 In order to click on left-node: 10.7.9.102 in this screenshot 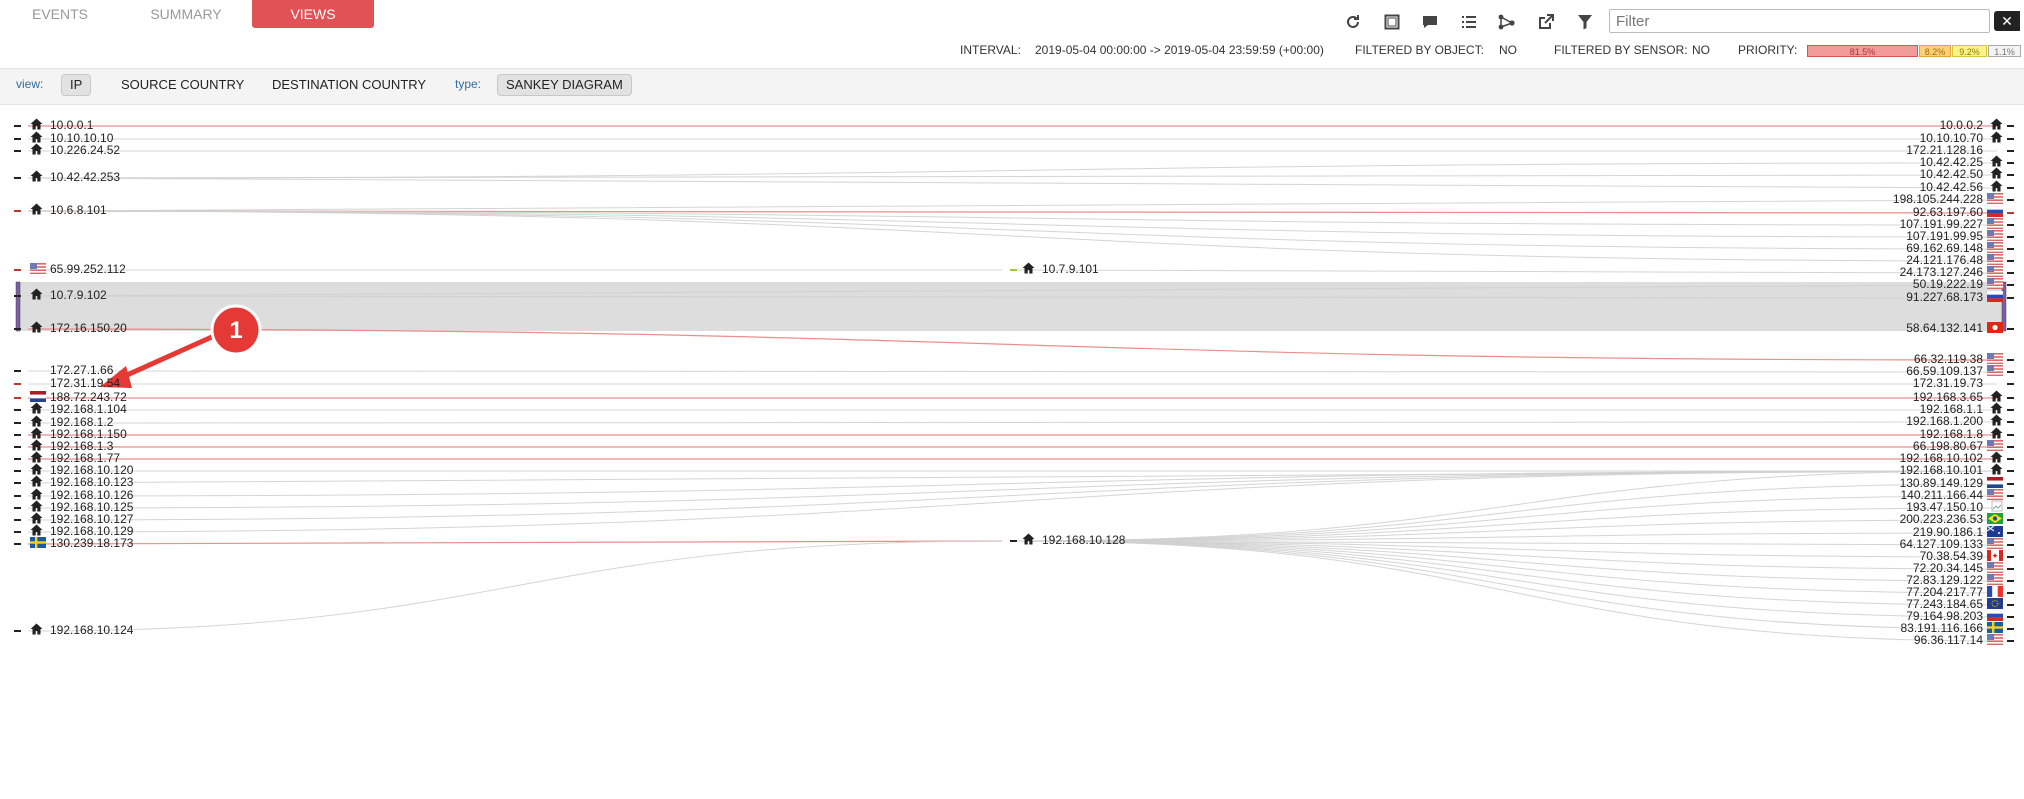, I will do `click(68, 295)`.